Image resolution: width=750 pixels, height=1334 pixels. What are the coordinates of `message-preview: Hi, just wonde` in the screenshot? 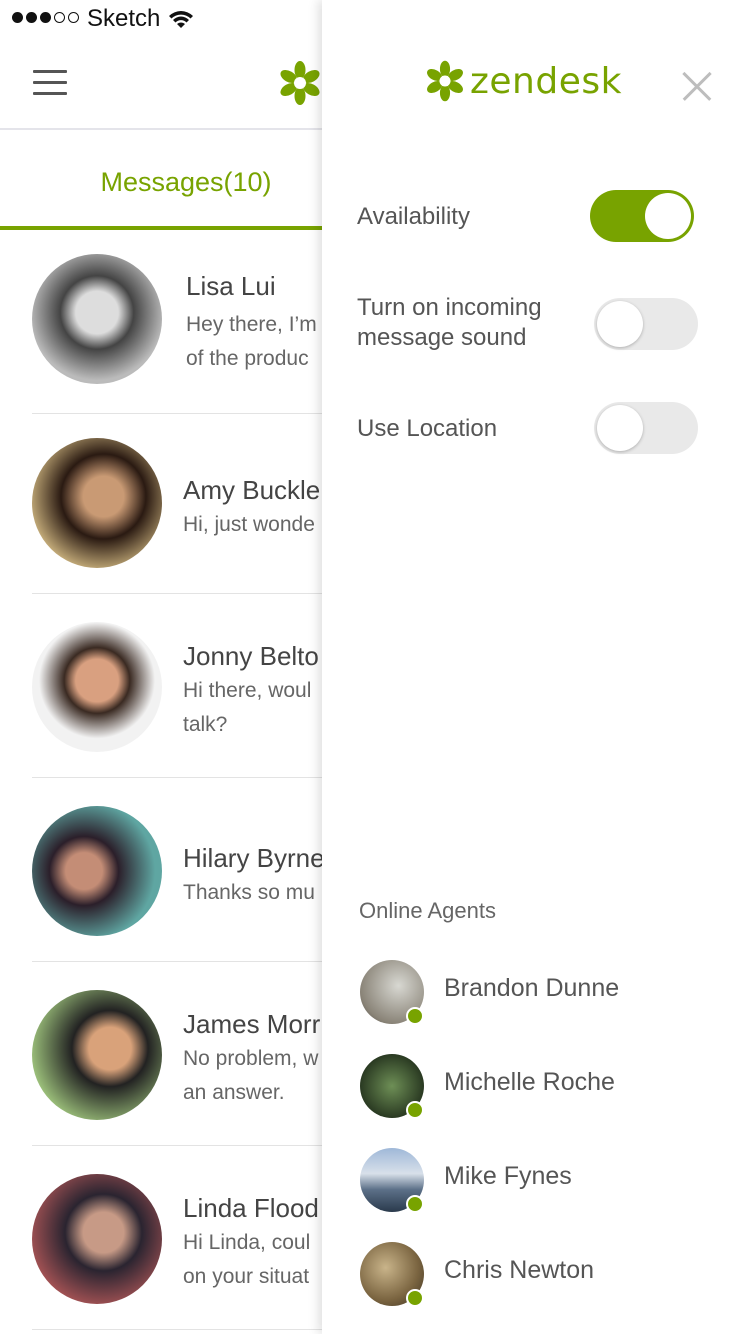 It's located at (249, 524).